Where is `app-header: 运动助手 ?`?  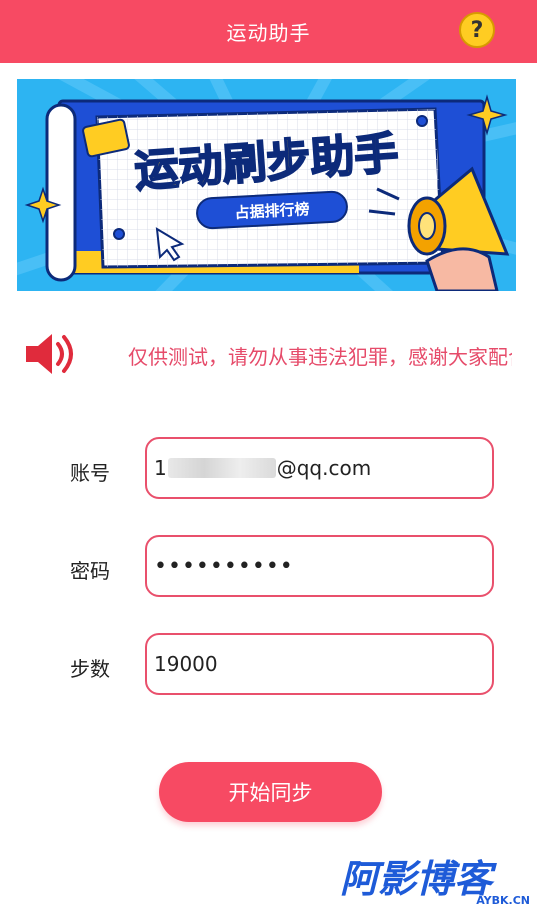
app-header: 运动助手 ? is located at coordinates (268, 31).